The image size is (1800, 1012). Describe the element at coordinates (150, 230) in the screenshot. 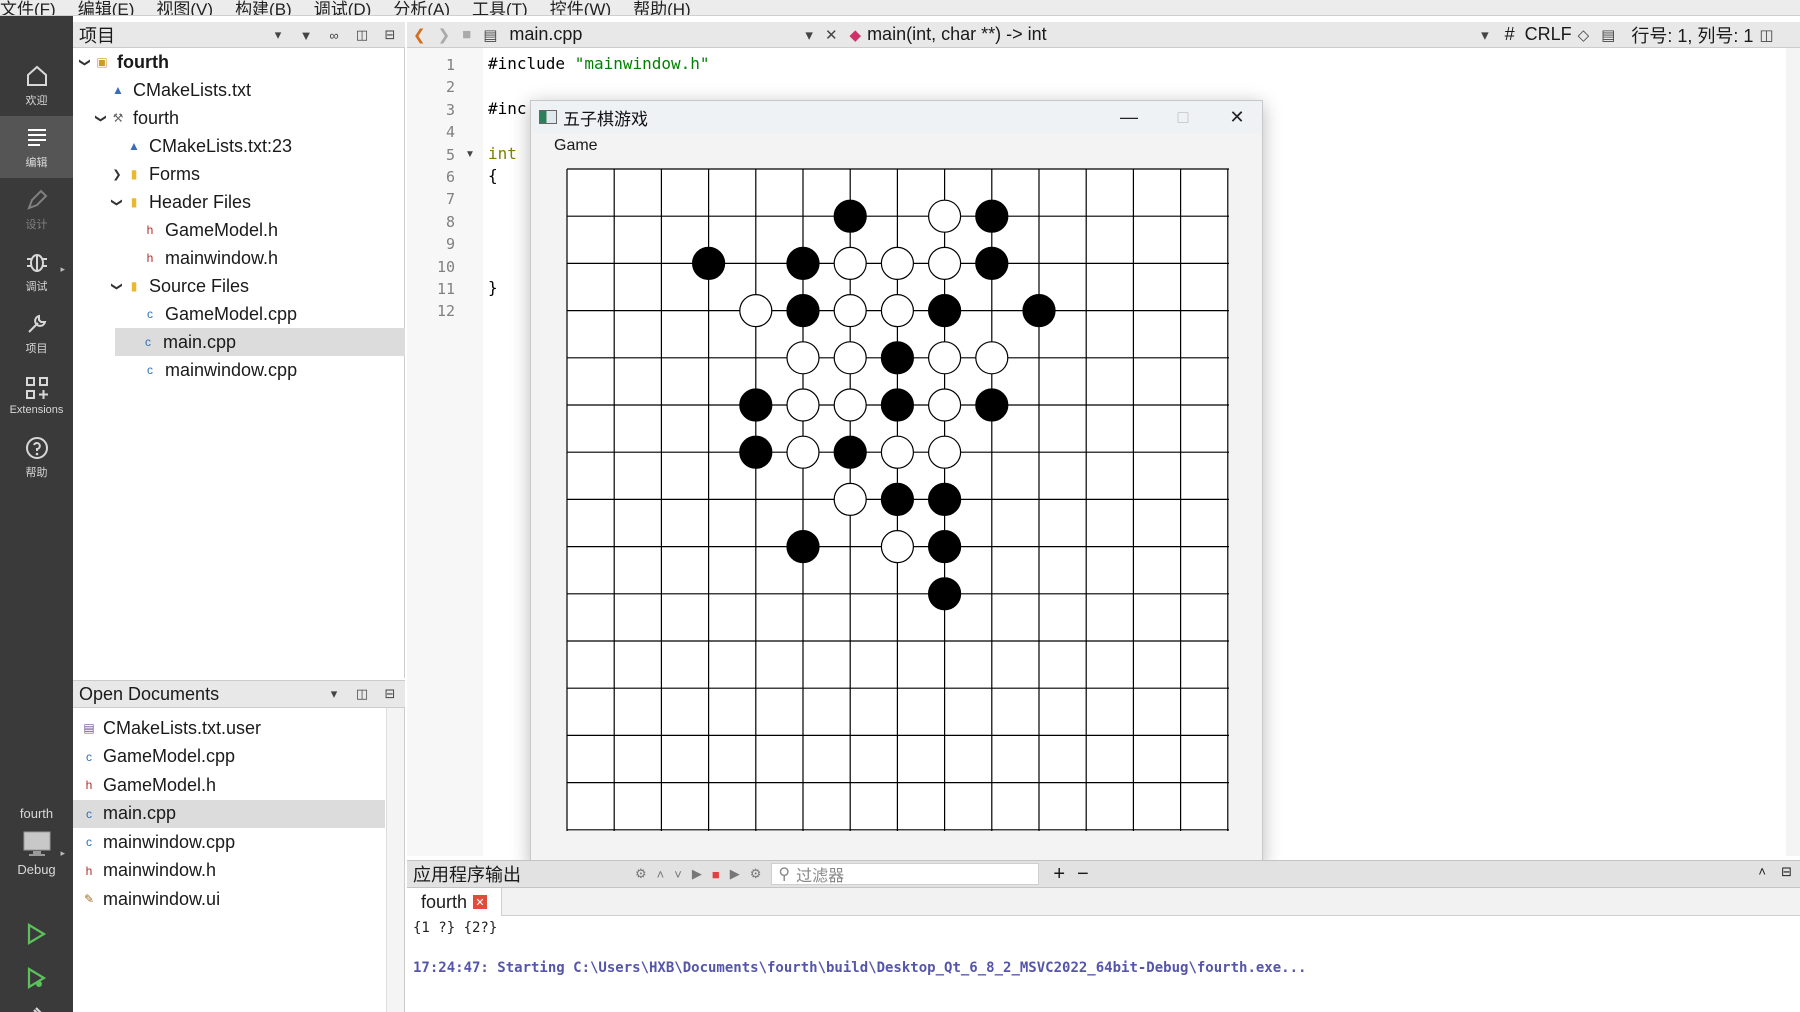

I see `header-file-icon: h` at that location.